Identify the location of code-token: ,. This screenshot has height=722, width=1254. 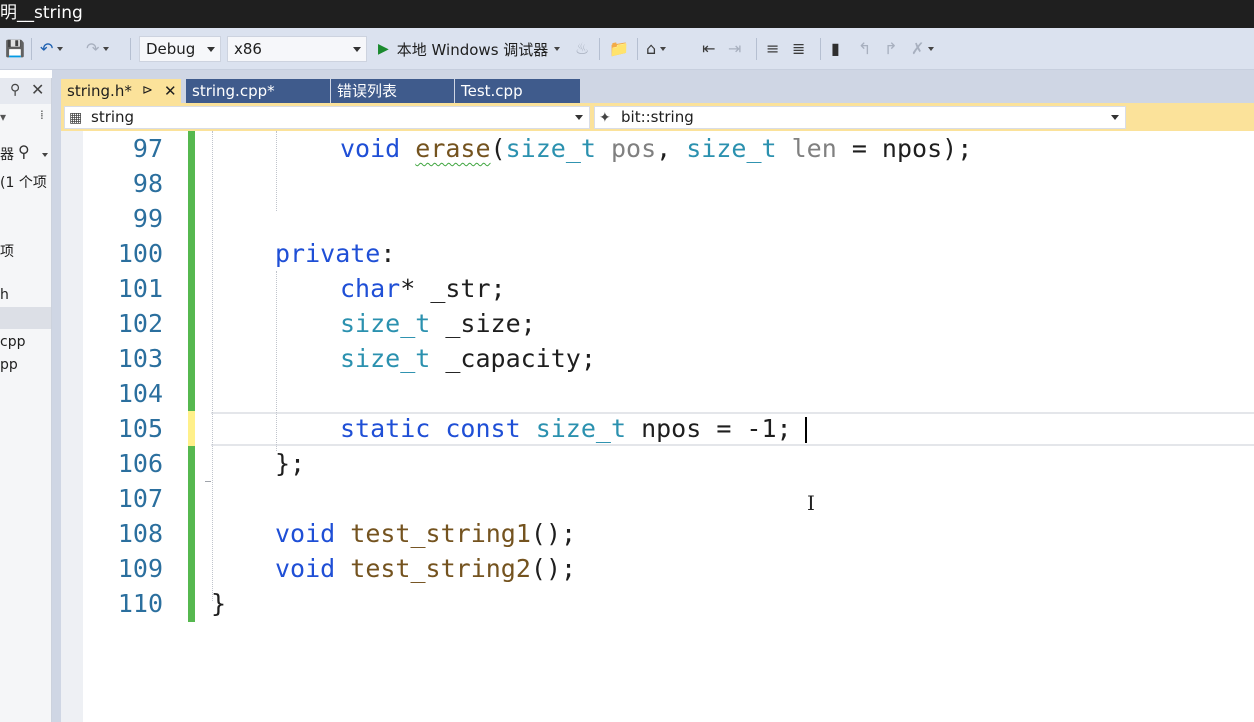
(671, 148).